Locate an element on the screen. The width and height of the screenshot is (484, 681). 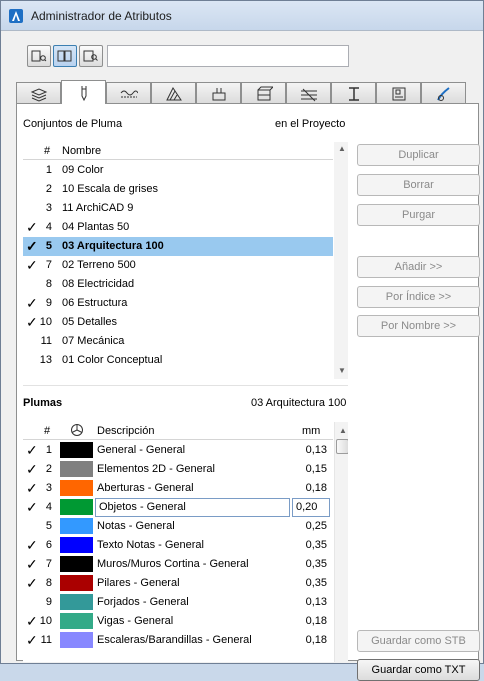
pen-set-number: 9 is located at coordinates (48, 303).